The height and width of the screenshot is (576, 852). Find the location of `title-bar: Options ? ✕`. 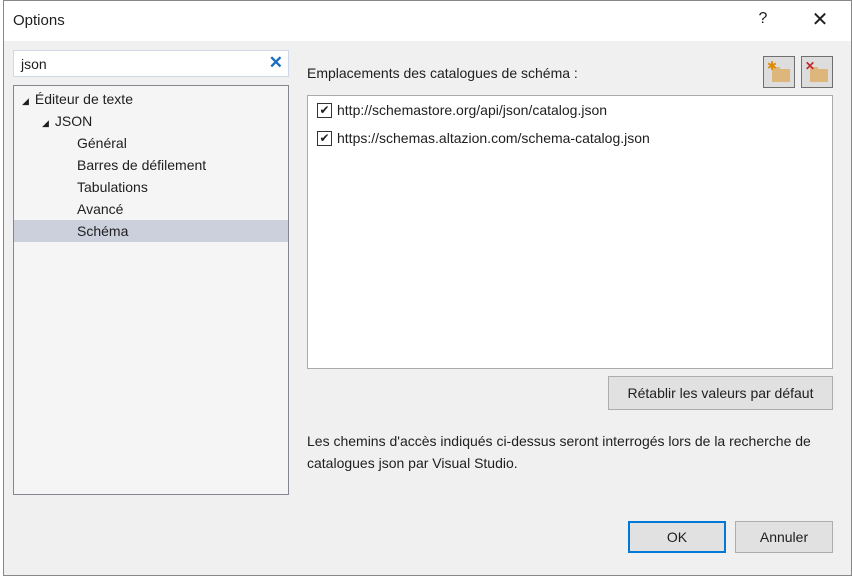

title-bar: Options ? ✕ is located at coordinates (427, 21).